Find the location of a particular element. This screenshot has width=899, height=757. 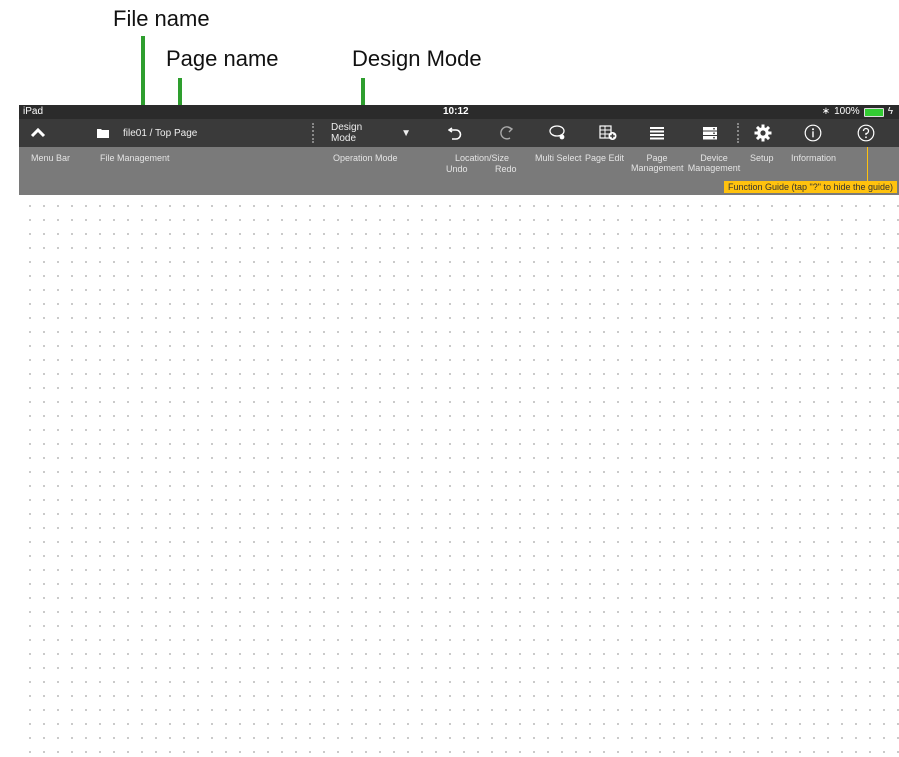

battery-icon is located at coordinates (873, 112).